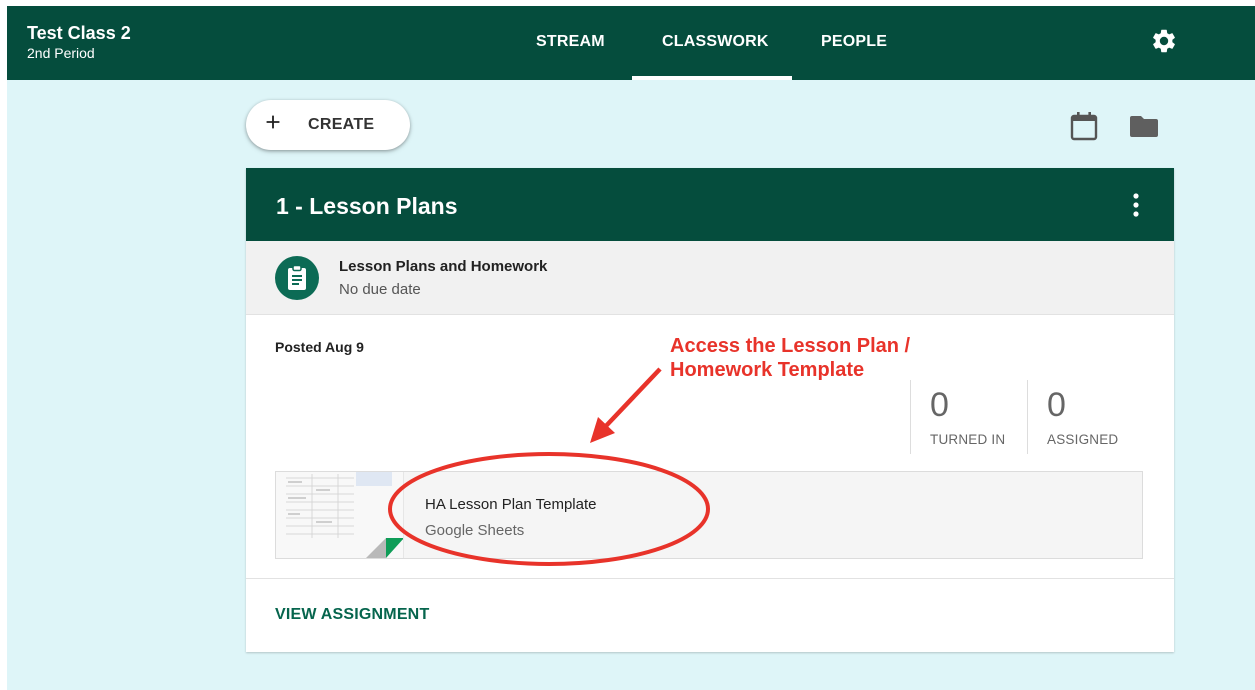 The height and width of the screenshot is (690, 1255). What do you see at coordinates (297, 278) in the screenshot?
I see `assignment-icon` at bounding box center [297, 278].